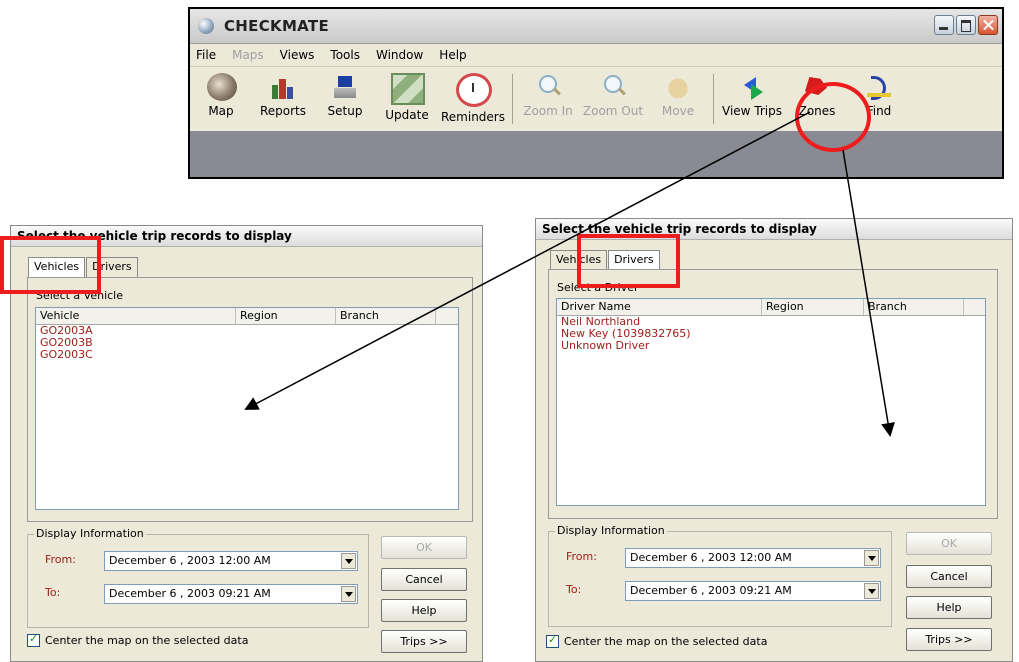 The width and height of the screenshot is (1019, 662). I want to click on arrow-to-drivers-dialog, so click(868, 293).